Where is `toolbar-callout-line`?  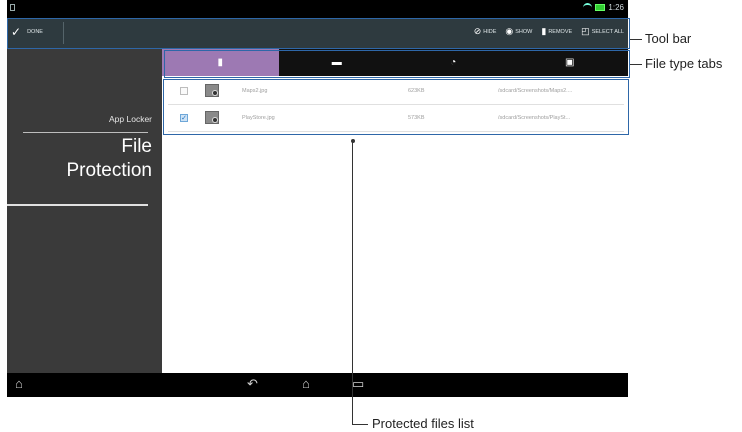 toolbar-callout-line is located at coordinates (636, 39).